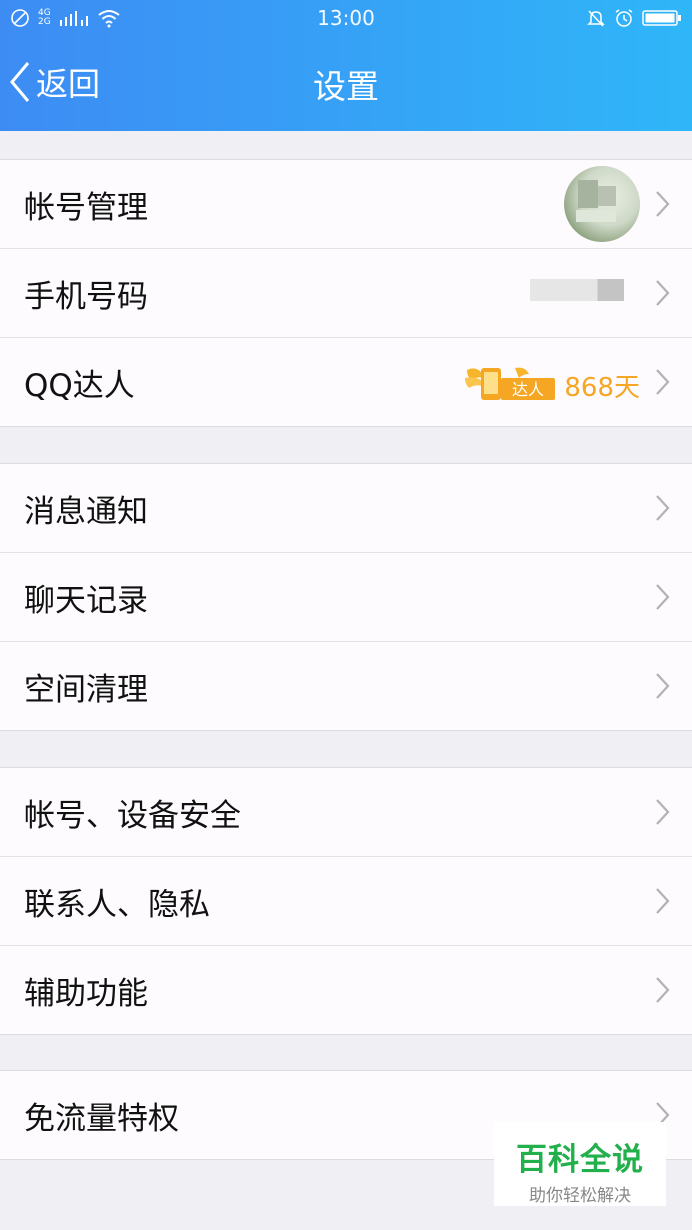 Image resolution: width=692 pixels, height=1230 pixels. What do you see at coordinates (346, 685) in the screenshot?
I see `row-storage-cleanup: 空间清理` at bounding box center [346, 685].